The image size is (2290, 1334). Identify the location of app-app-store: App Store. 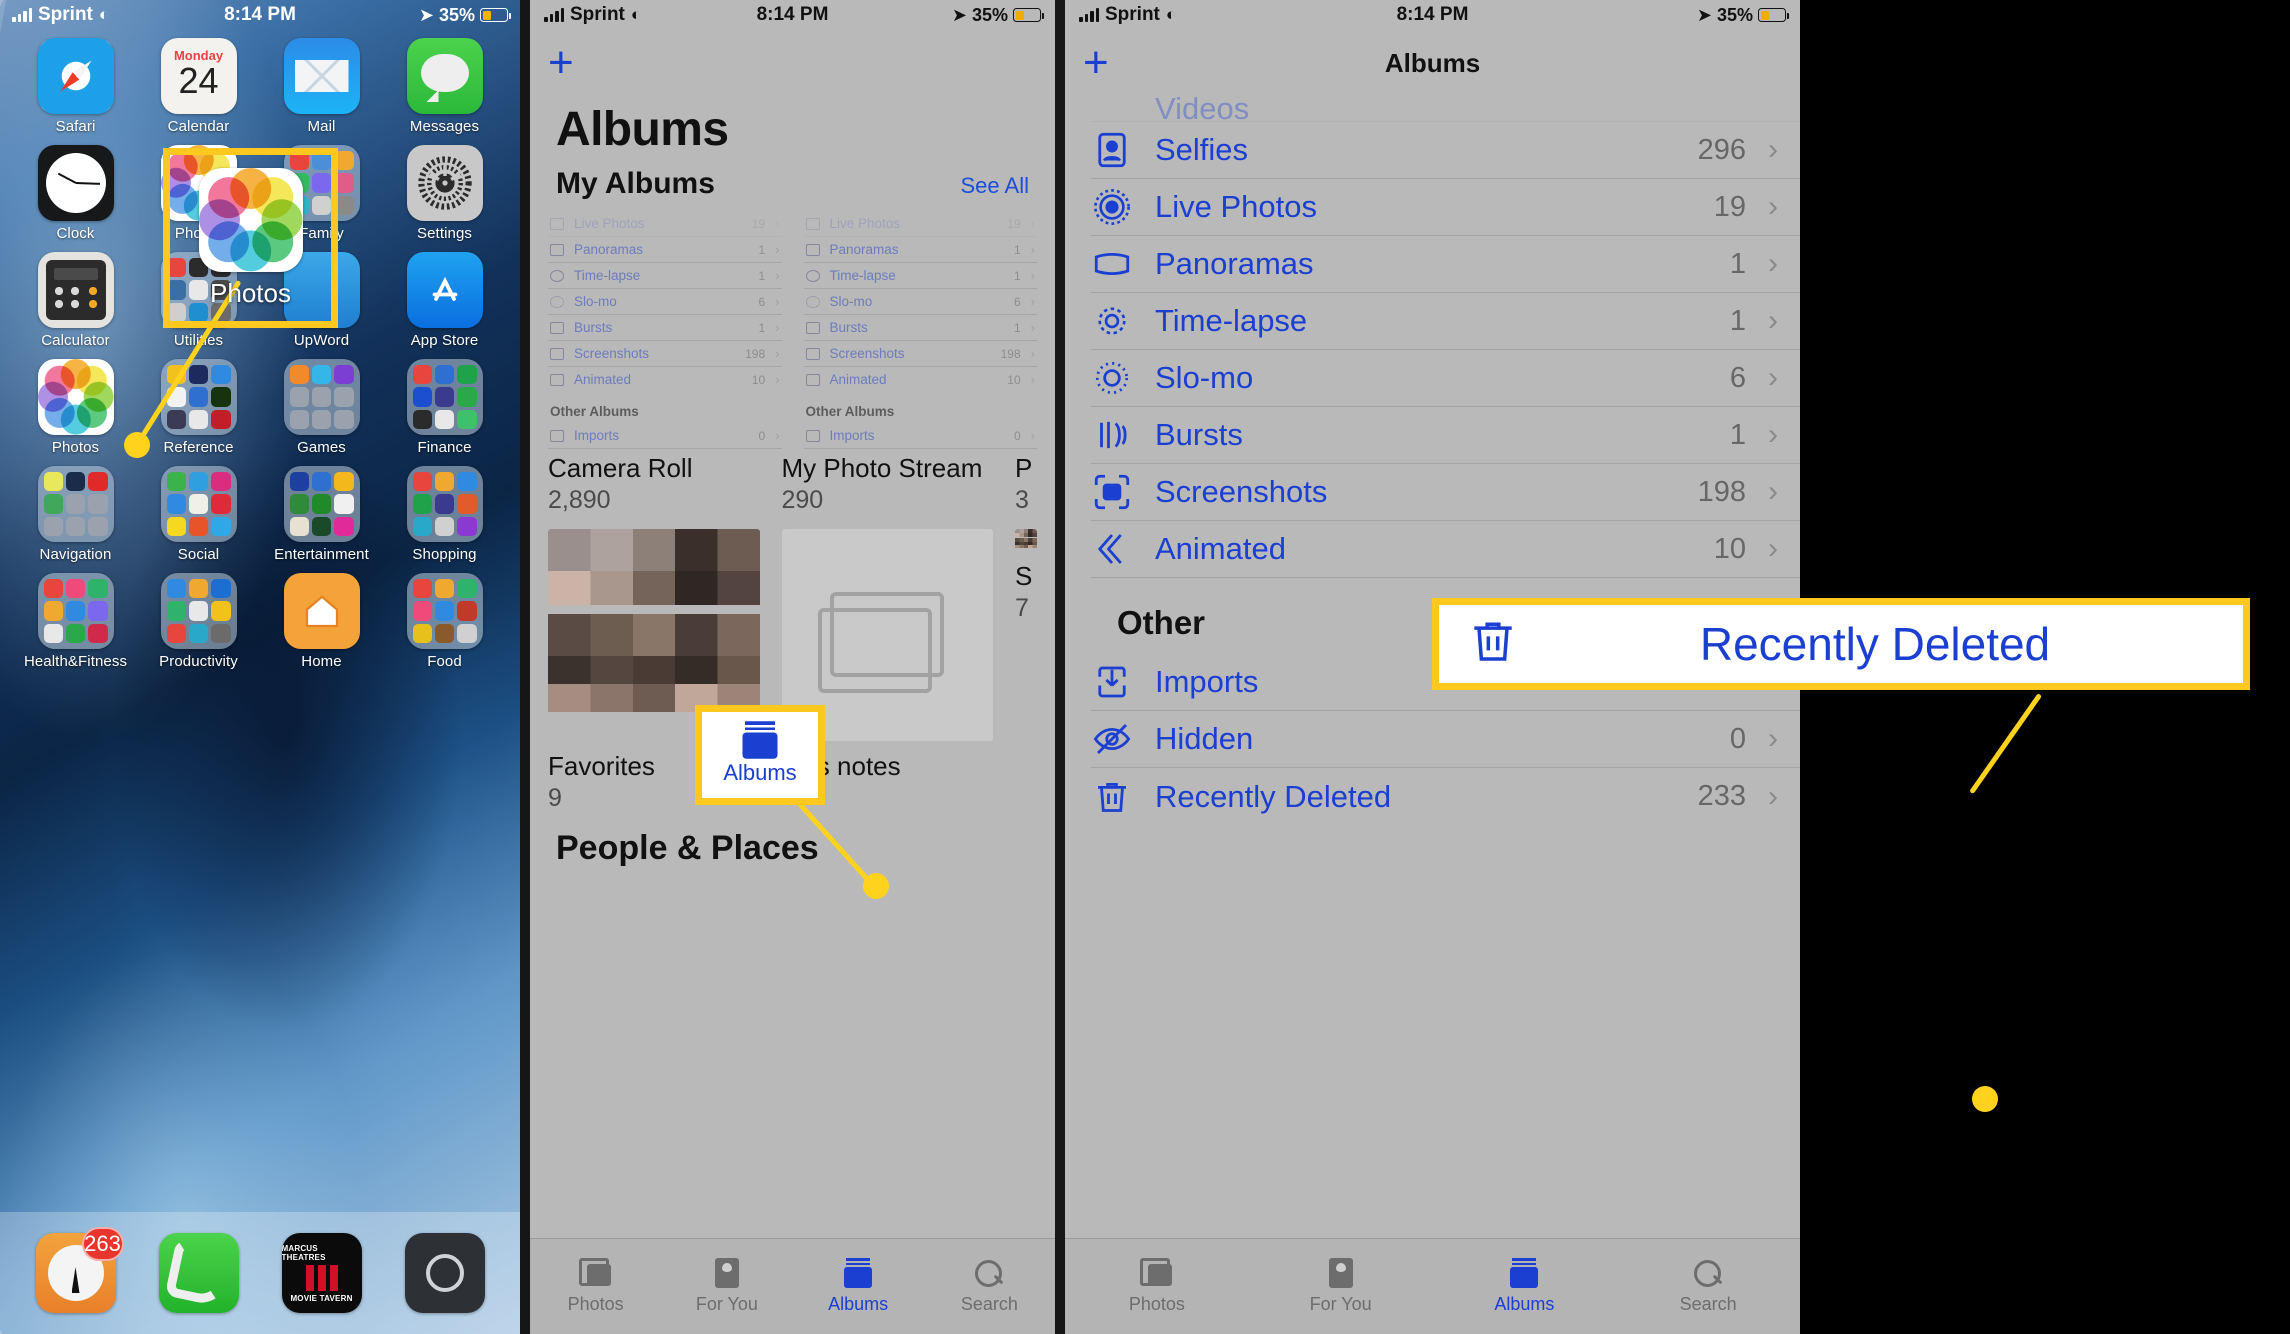
(444, 300).